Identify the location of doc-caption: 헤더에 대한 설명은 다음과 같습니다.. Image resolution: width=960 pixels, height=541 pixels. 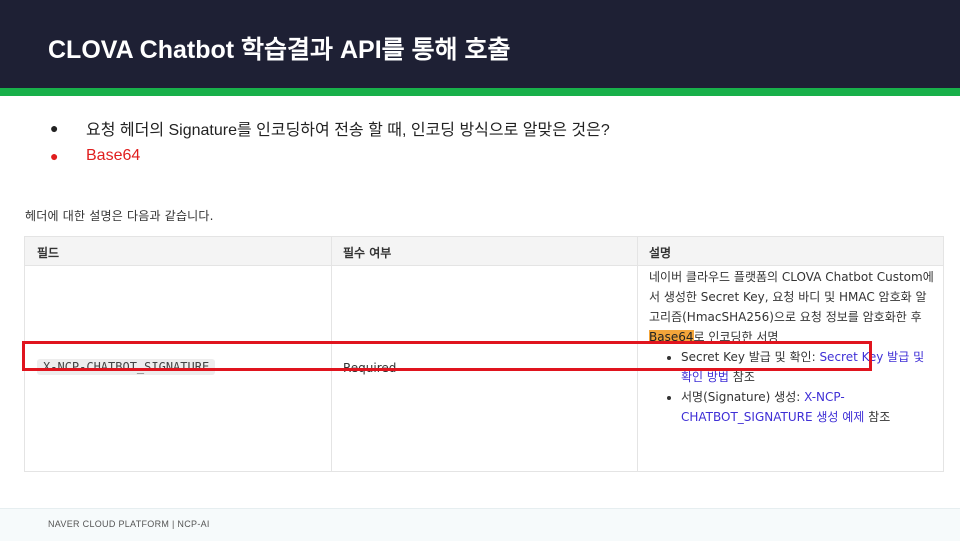
(119, 216).